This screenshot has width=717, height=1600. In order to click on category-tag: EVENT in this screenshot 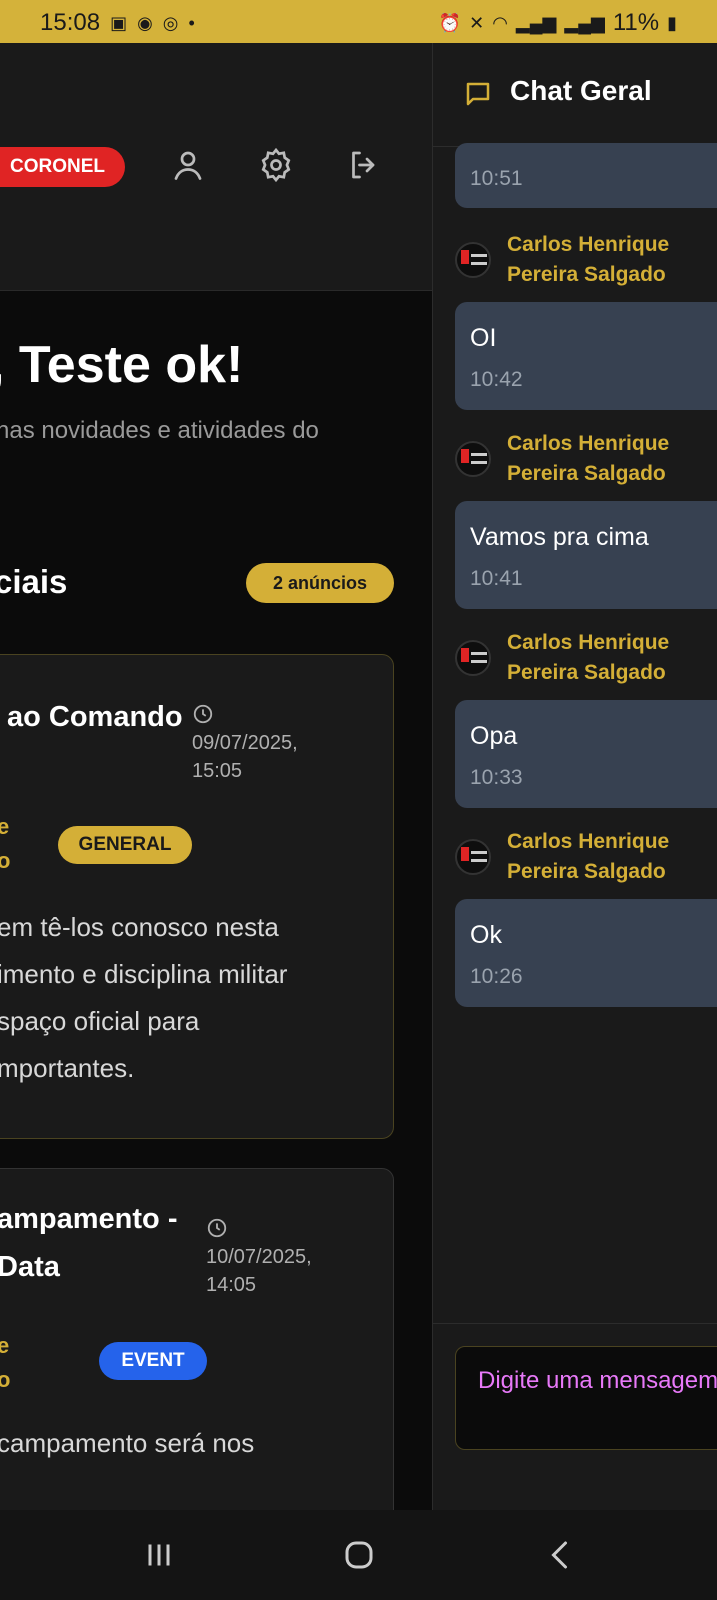, I will do `click(153, 1361)`.